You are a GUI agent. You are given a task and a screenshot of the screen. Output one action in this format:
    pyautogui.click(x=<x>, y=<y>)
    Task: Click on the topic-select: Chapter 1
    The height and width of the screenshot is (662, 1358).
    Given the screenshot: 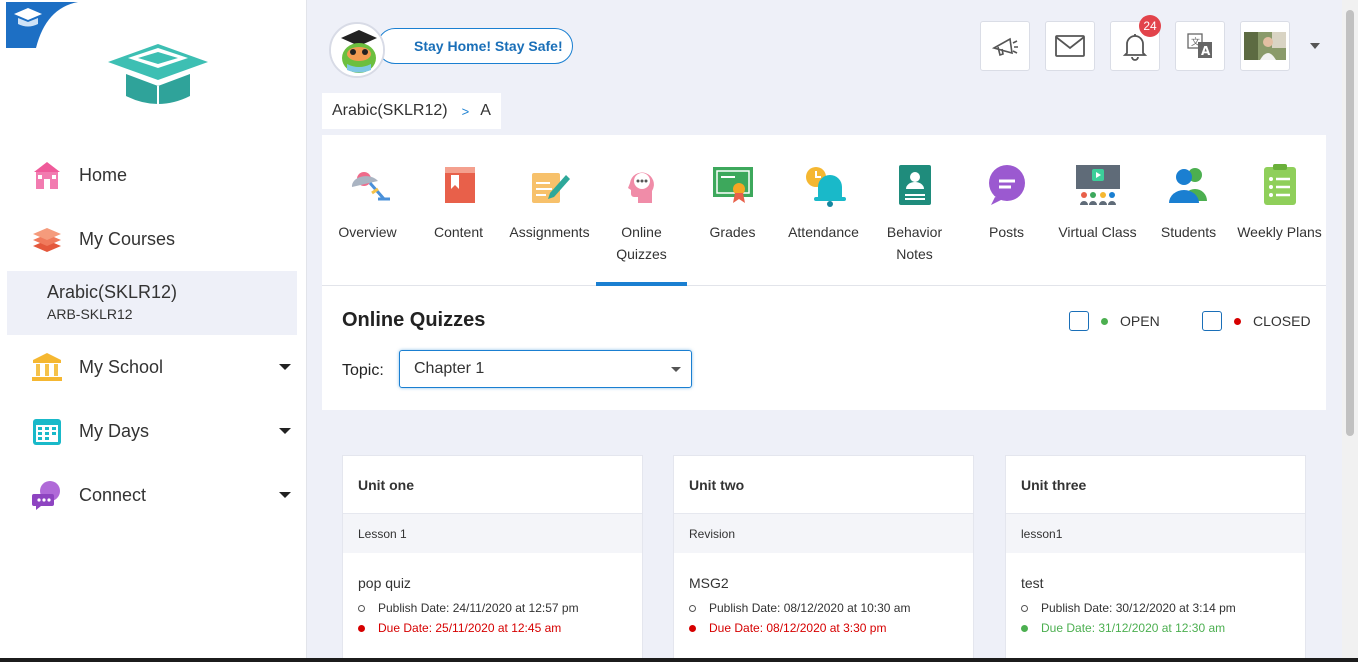 What is the action you would take?
    pyautogui.click(x=545, y=369)
    